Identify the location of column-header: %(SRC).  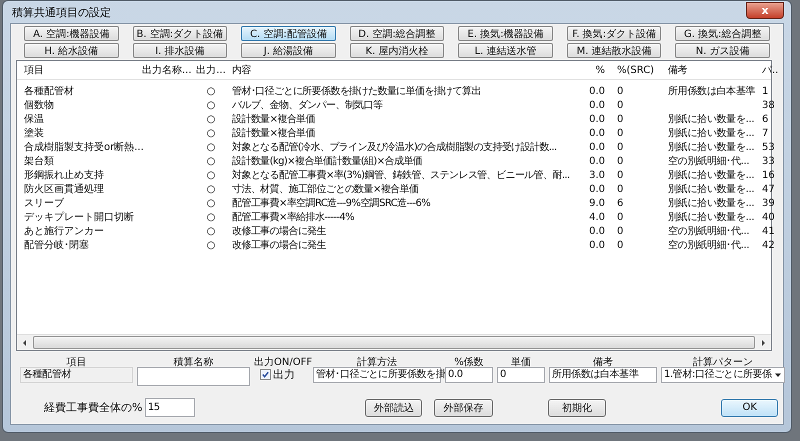
(638, 70).